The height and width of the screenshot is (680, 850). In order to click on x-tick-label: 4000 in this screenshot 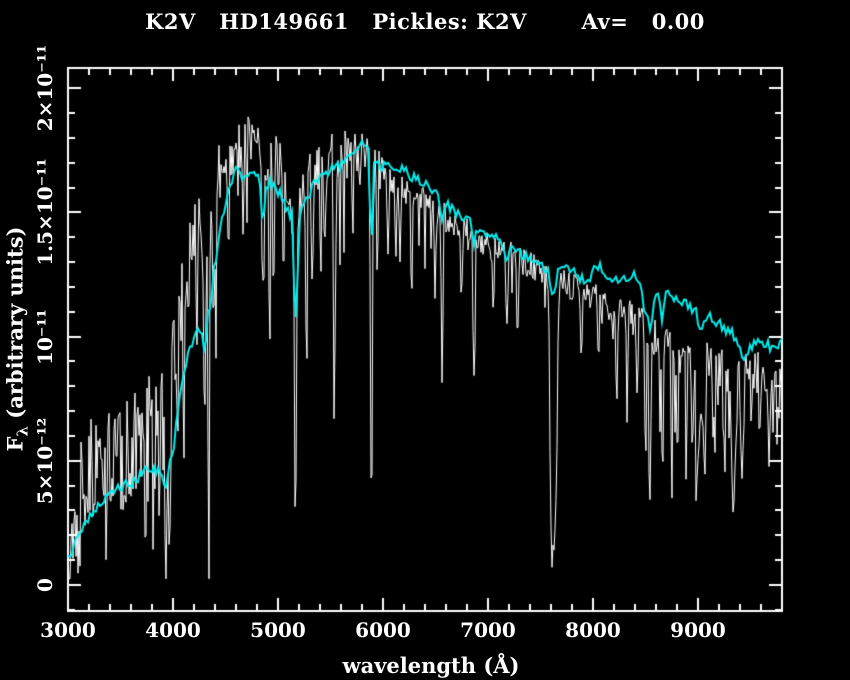, I will do `click(173, 630)`.